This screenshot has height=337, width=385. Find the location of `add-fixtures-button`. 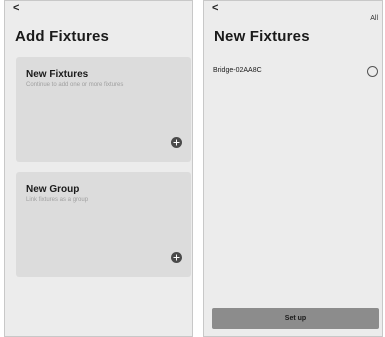

add-fixtures-button is located at coordinates (176, 142).